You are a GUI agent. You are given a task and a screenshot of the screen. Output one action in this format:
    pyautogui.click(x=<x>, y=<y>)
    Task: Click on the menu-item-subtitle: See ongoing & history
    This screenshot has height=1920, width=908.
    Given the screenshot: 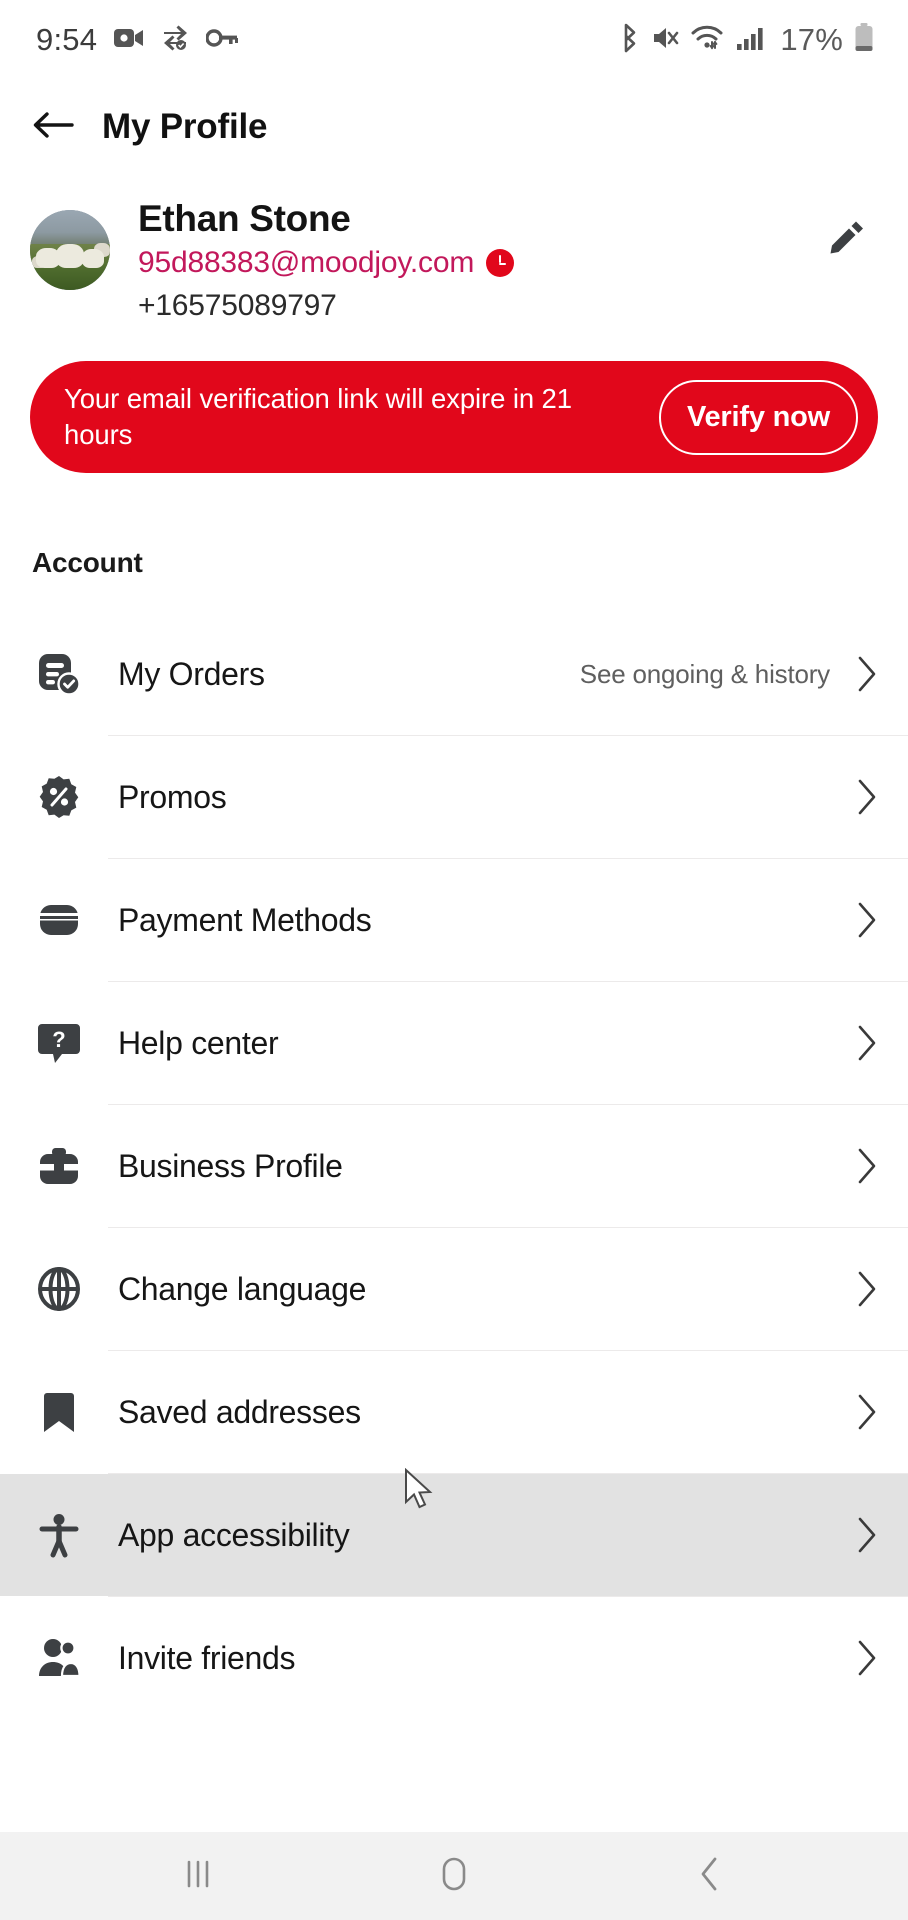 What is the action you would take?
    pyautogui.click(x=704, y=673)
    